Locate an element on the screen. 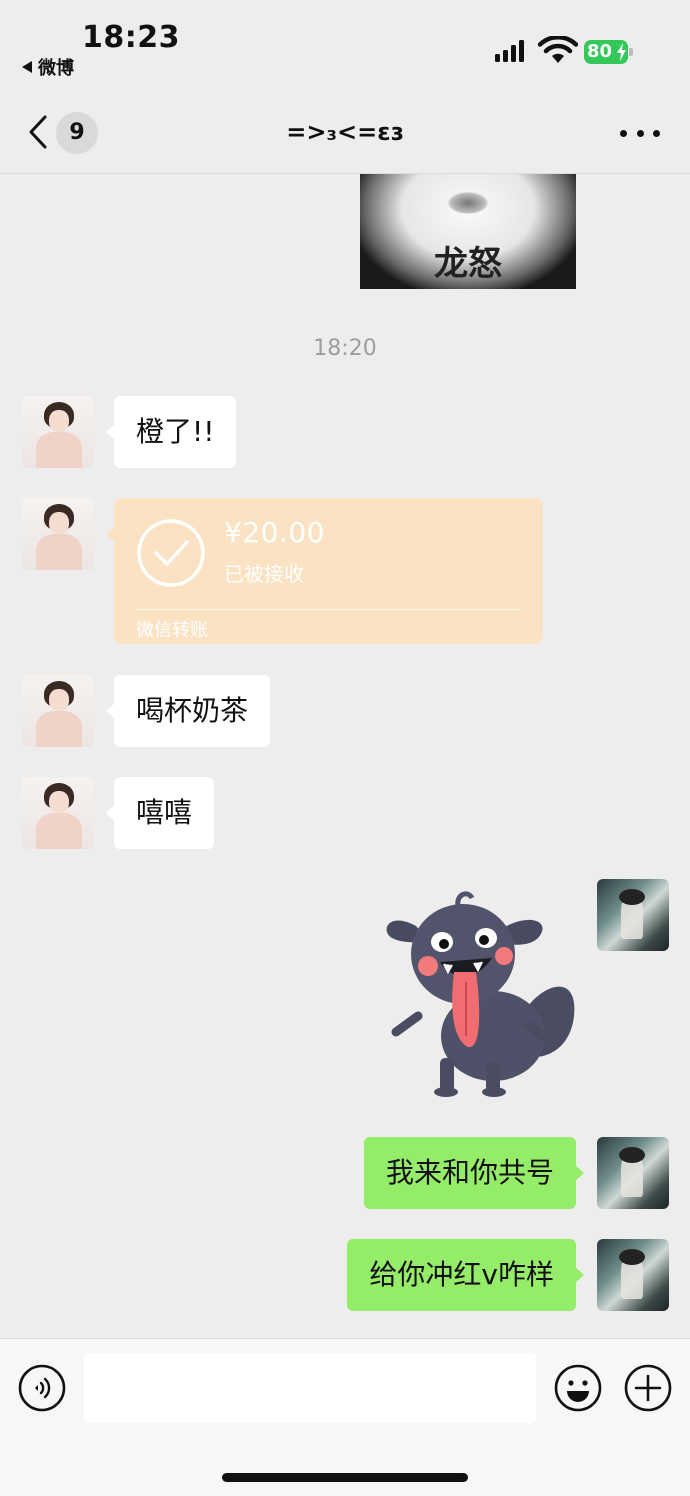 Image resolution: width=690 pixels, height=1496 pixels. incoming-message-bubble: 喝杯奶茶 is located at coordinates (188, 711).